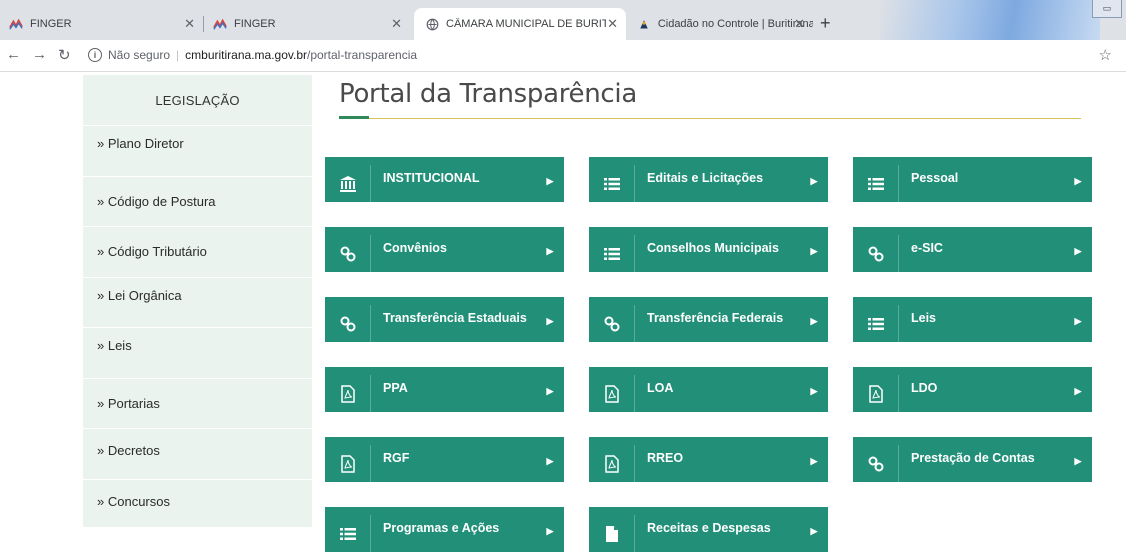 Image resolution: width=1126 pixels, height=552 pixels. What do you see at coordinates (665, 457) in the screenshot?
I see `button-label: RREO` at bounding box center [665, 457].